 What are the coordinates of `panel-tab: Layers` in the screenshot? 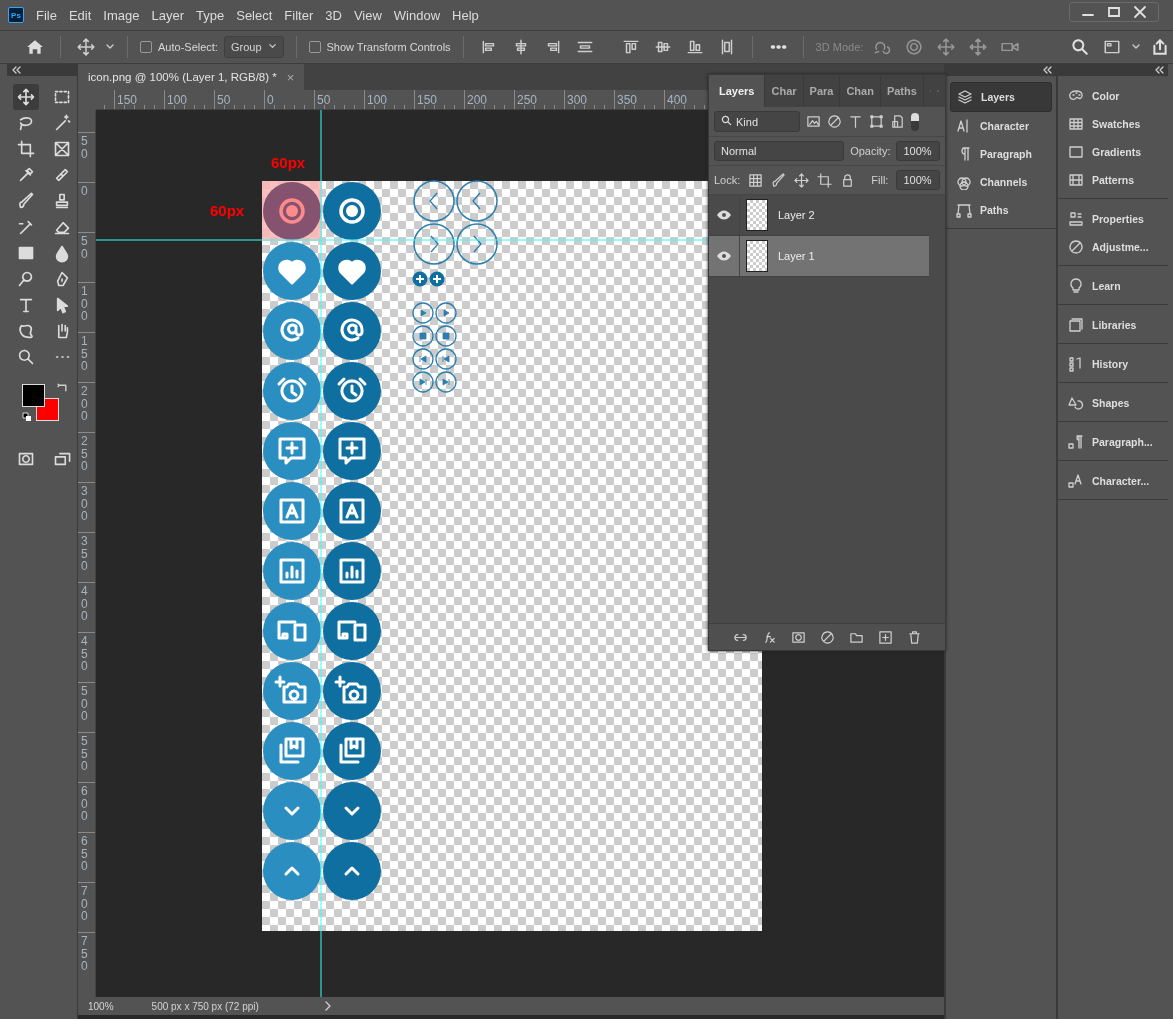 It's located at (737, 91).